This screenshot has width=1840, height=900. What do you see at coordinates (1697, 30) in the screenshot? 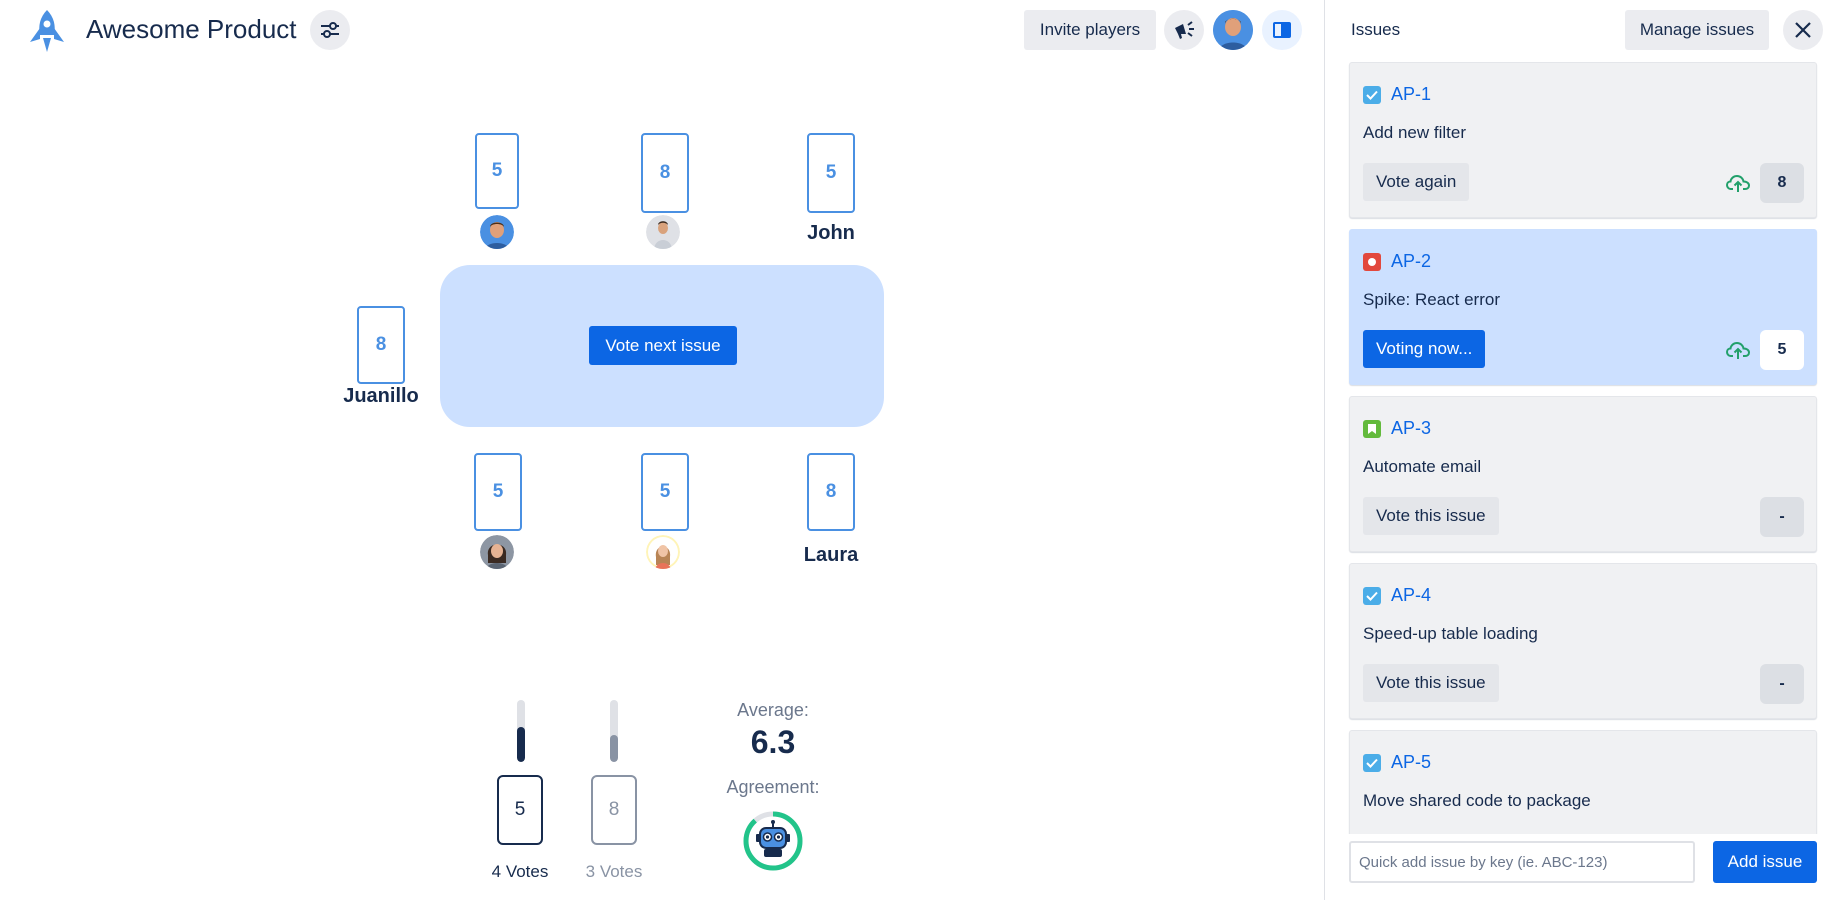
I see `manage-issues-button: Manage issues` at bounding box center [1697, 30].